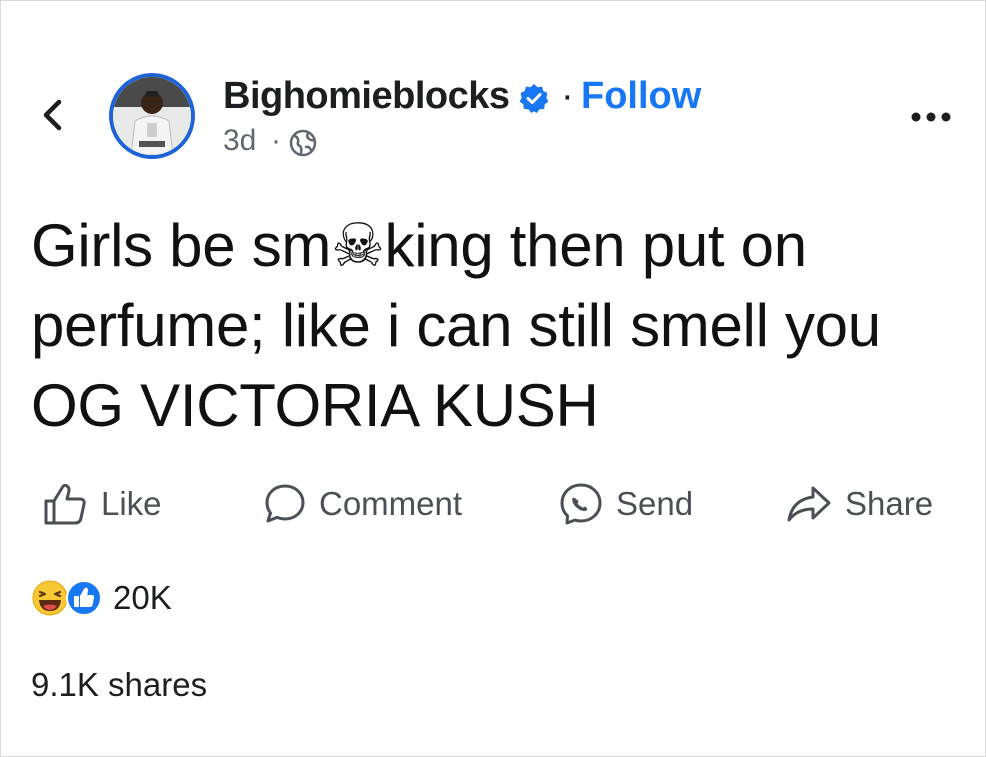  I want to click on more-options-button, so click(931, 117).